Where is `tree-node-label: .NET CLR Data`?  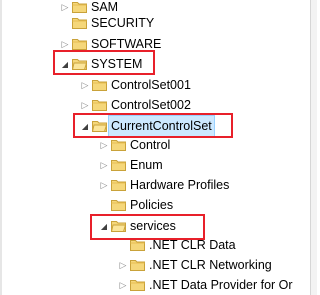
tree-node-label: .NET CLR Data is located at coordinates (192, 245).